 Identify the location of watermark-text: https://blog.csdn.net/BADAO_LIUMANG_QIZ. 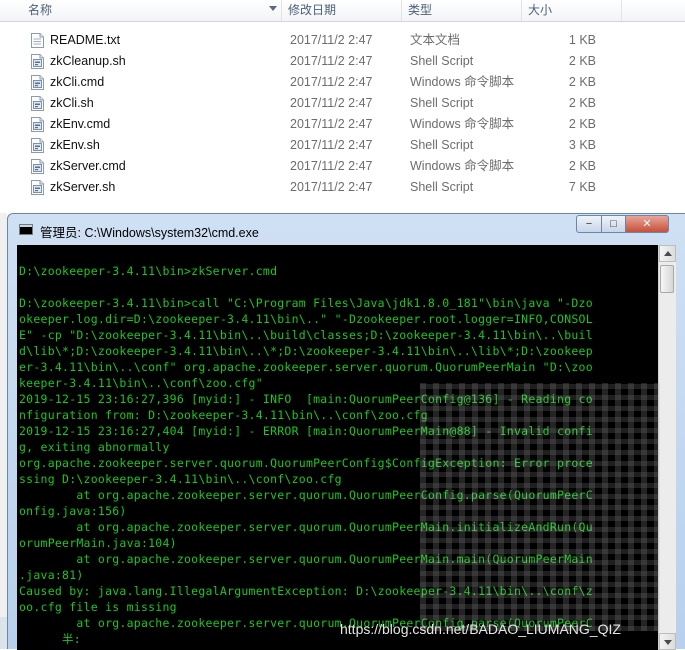
(480, 629).